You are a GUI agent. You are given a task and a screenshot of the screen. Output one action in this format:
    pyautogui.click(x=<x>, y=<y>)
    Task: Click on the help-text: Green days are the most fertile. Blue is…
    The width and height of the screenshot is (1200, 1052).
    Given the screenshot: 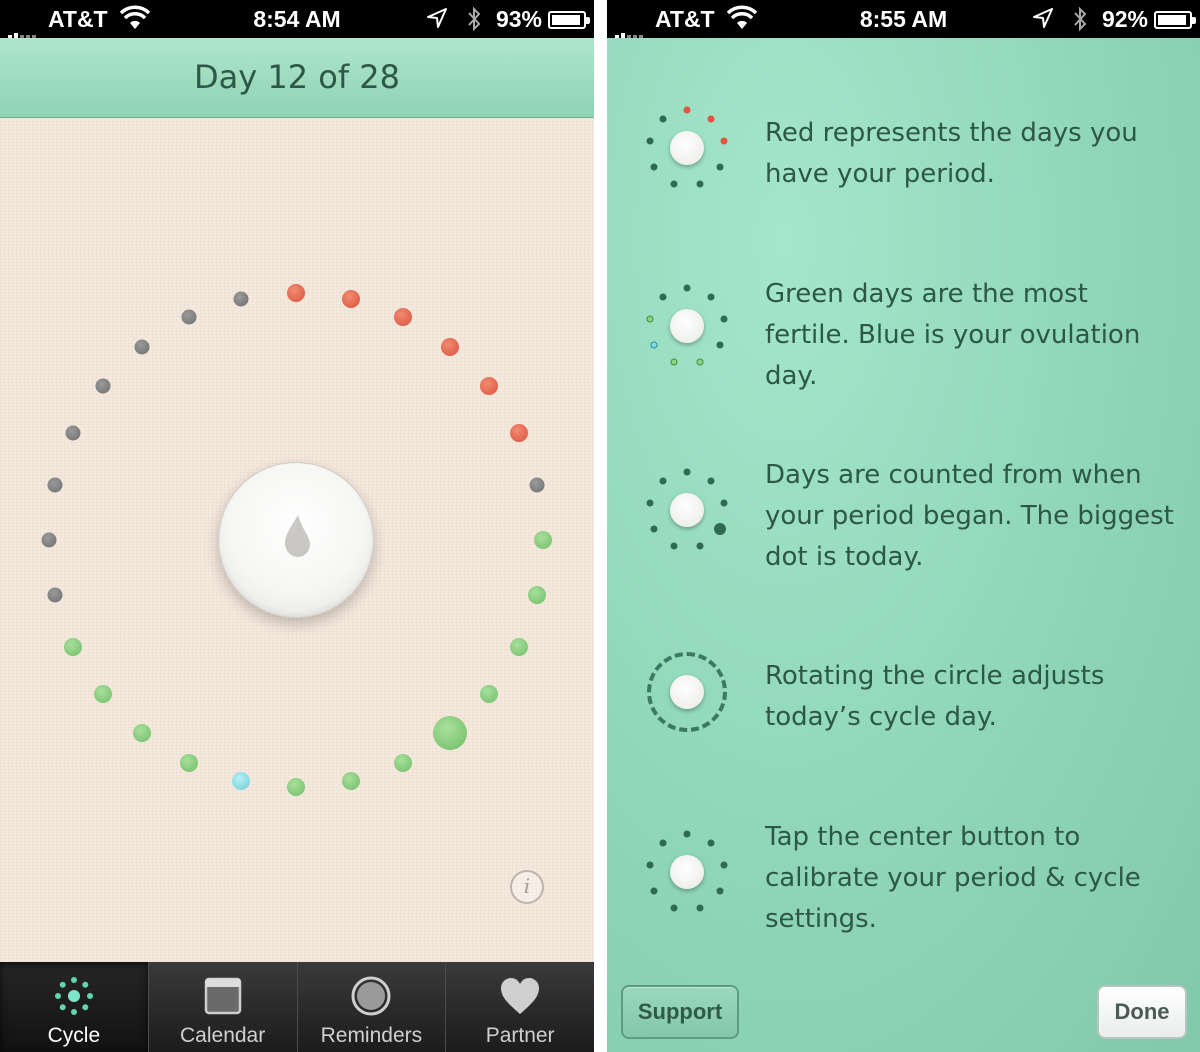 What is the action you would take?
    pyautogui.click(x=953, y=335)
    